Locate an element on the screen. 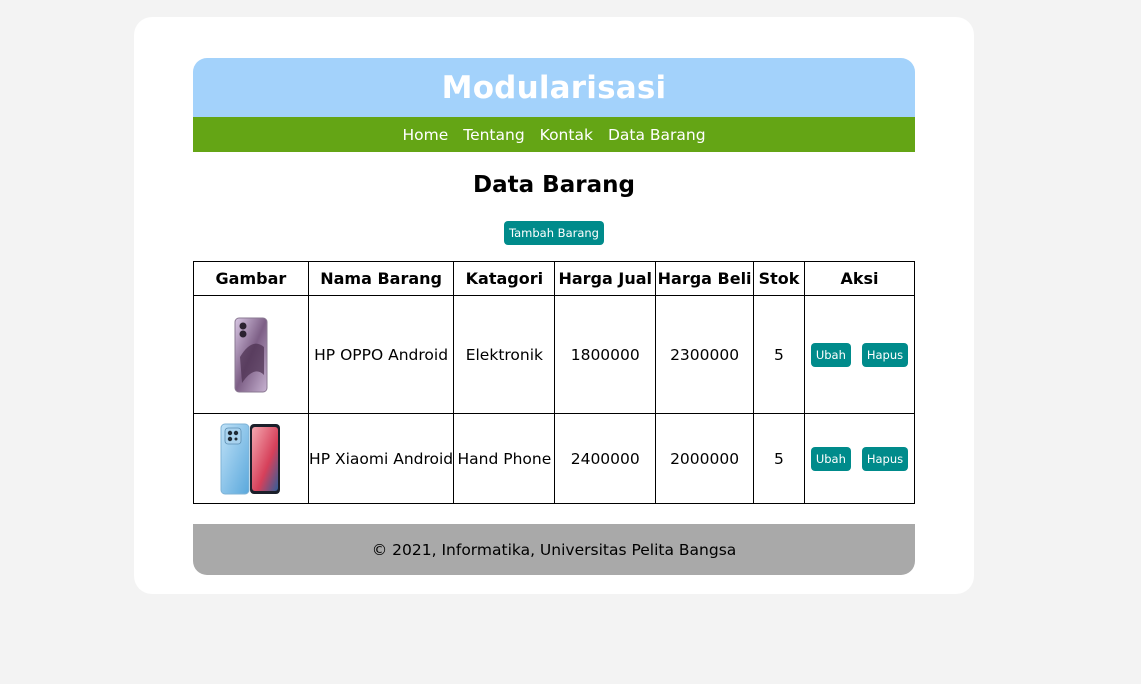 Image resolution: width=1141 pixels, height=684 pixels. col-header-stok: Stok is located at coordinates (779, 278).